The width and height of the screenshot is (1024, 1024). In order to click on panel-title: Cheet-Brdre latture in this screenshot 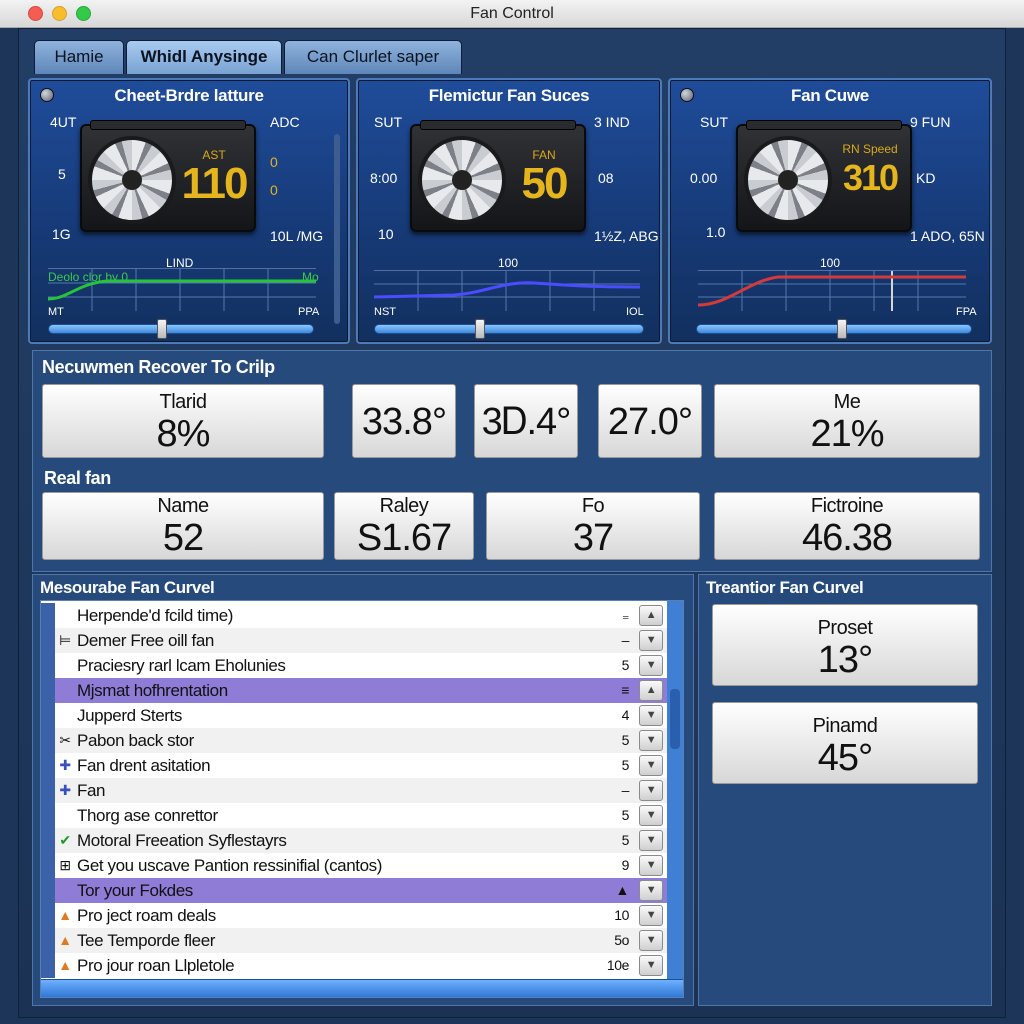, I will do `click(189, 95)`.